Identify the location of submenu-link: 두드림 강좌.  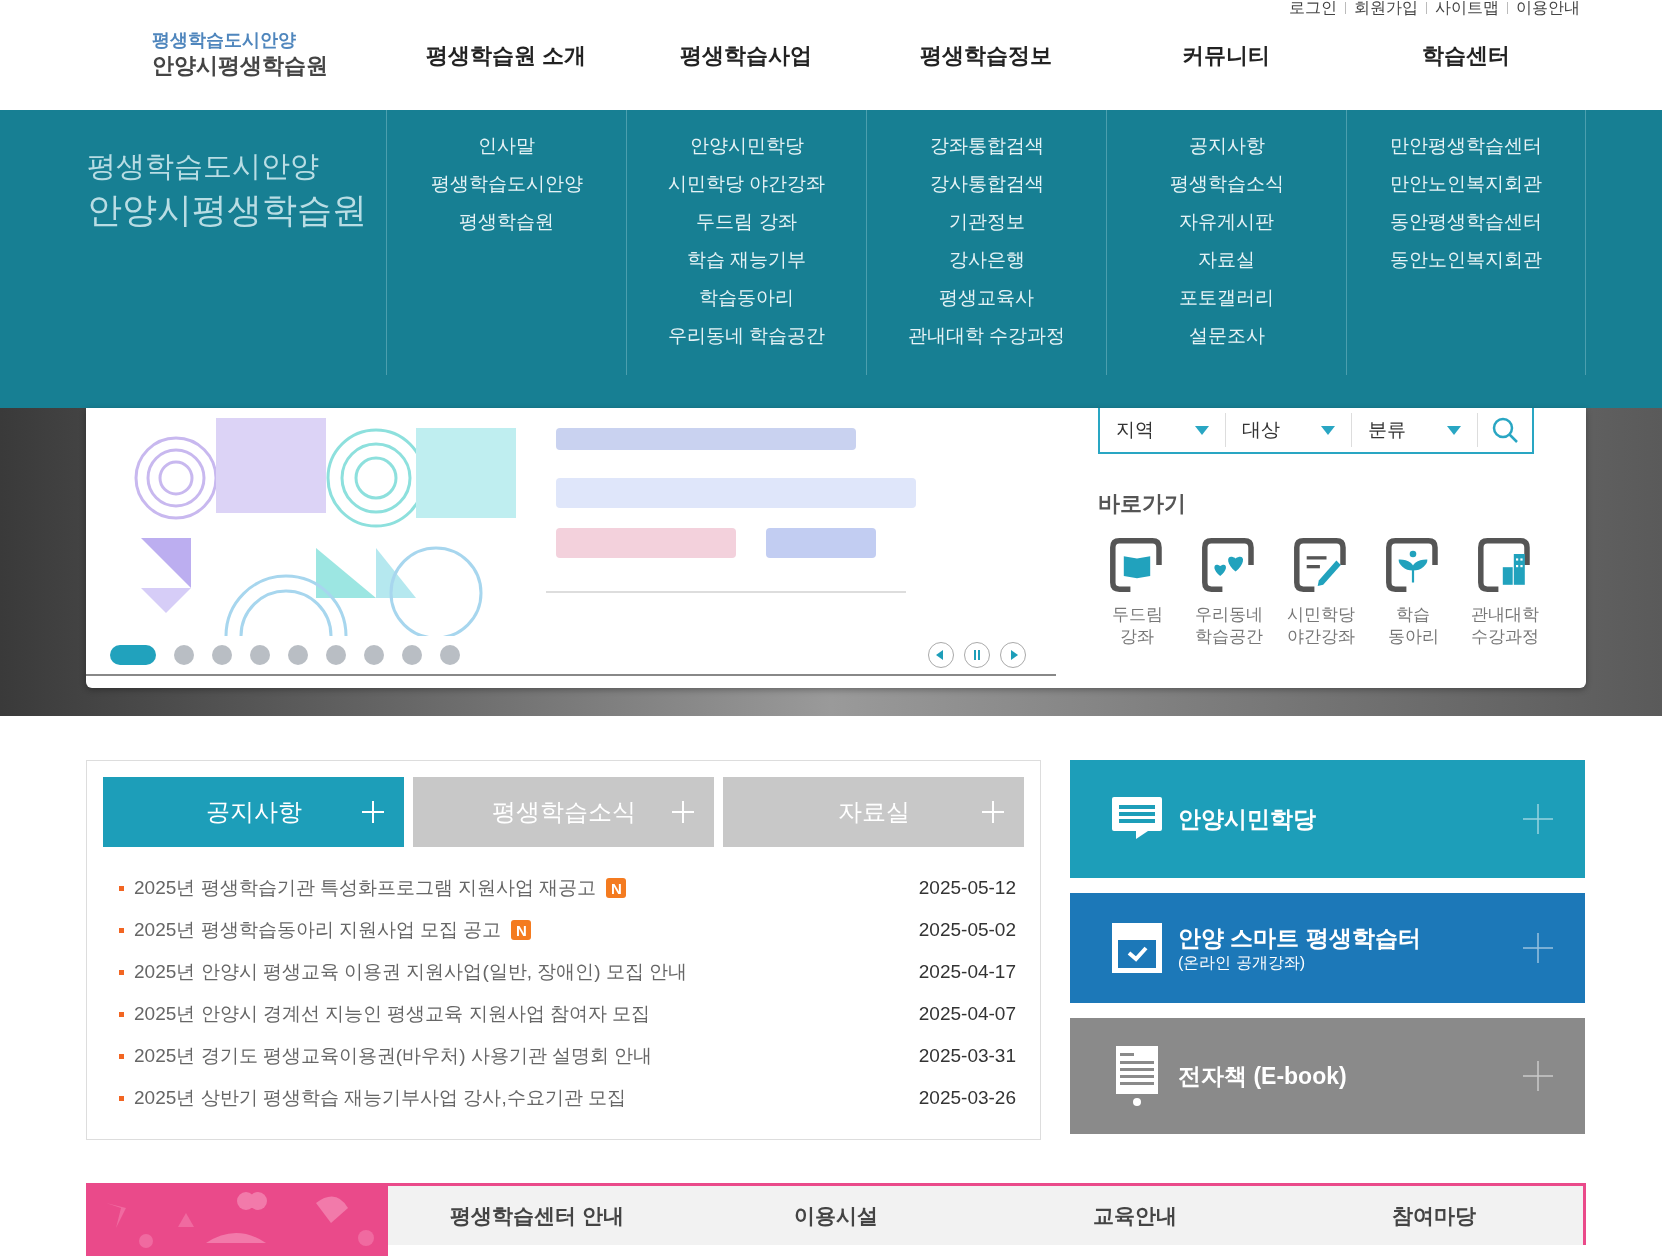
(746, 222).